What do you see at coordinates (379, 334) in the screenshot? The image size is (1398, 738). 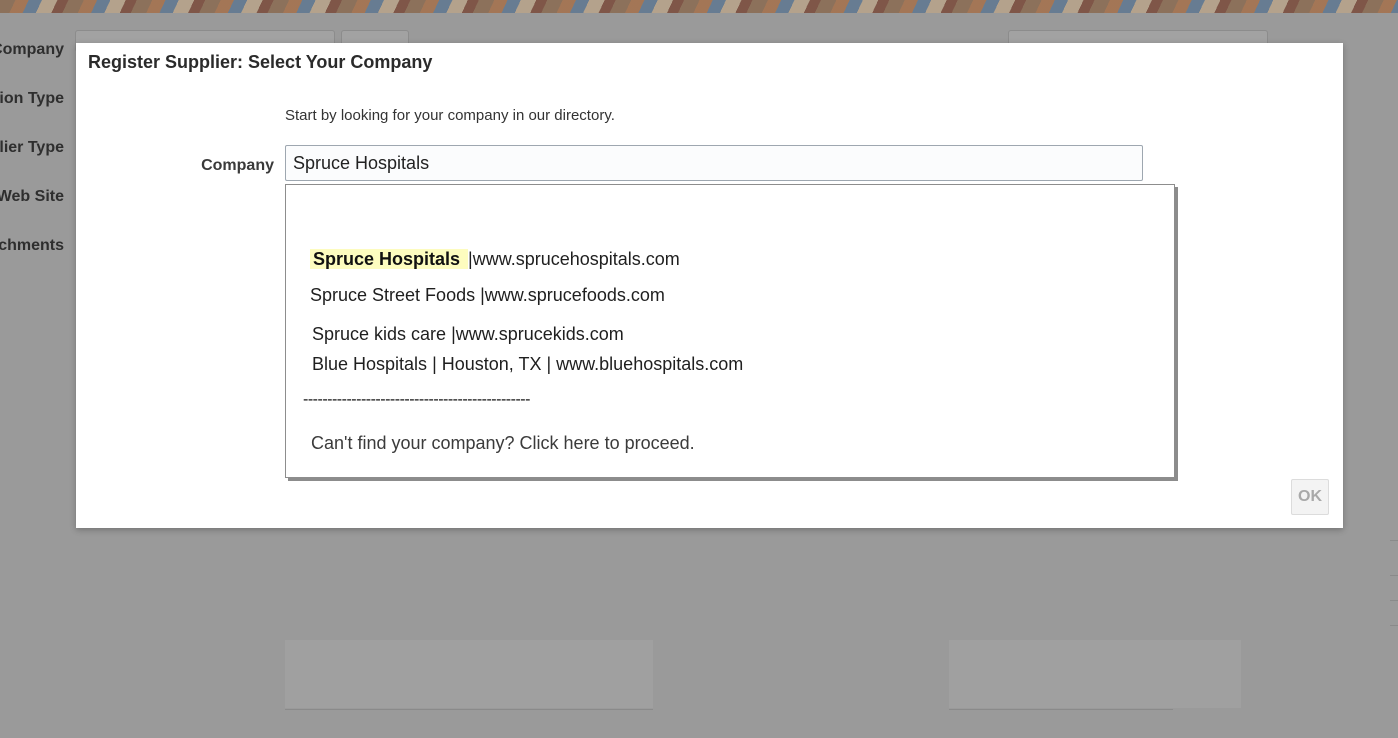 I see `suggestion-name: Spruce kids care` at bounding box center [379, 334].